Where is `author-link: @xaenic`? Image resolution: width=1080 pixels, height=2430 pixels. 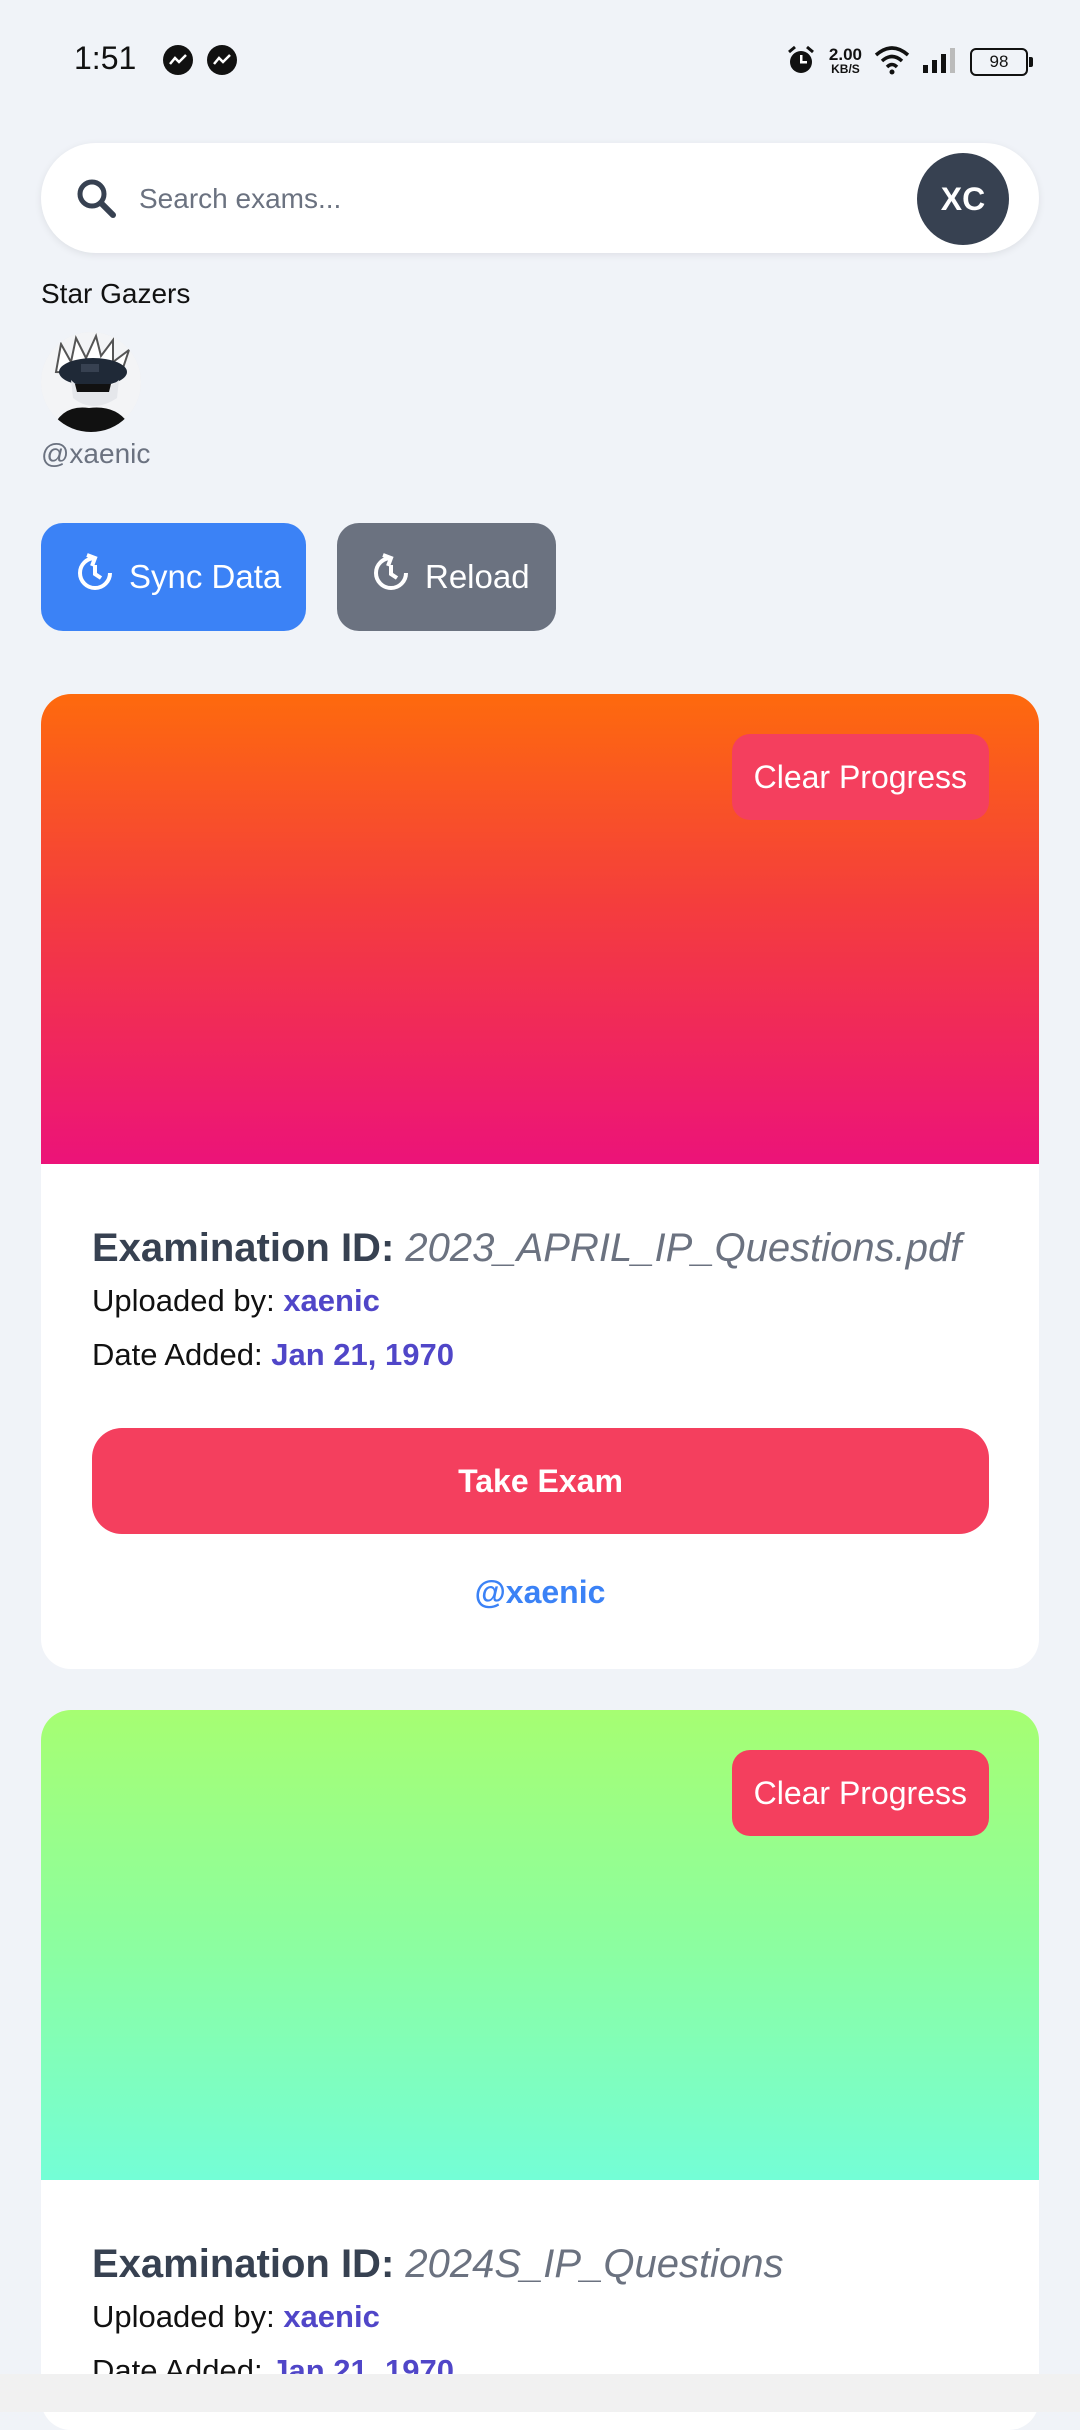
author-link: @xaenic is located at coordinates (540, 1592).